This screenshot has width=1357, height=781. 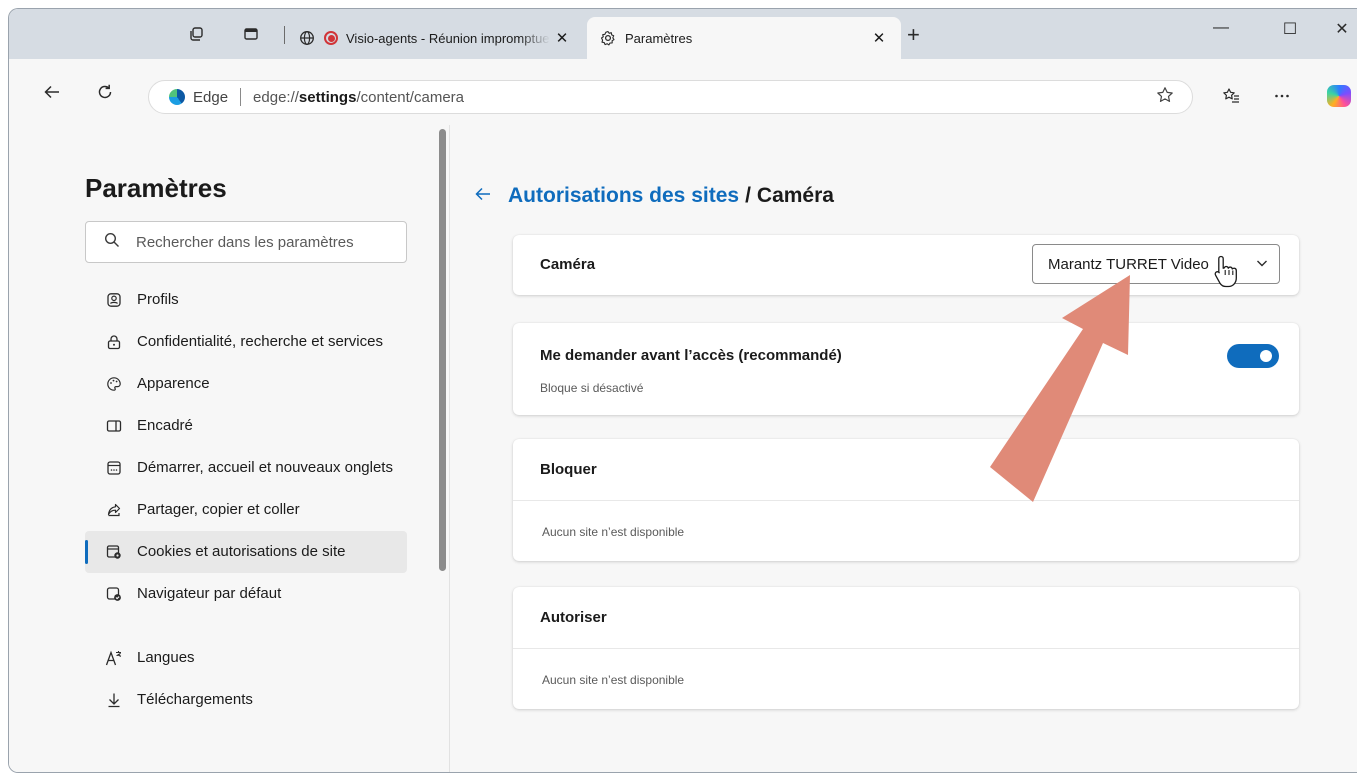 I want to click on block-label: Bloquer, so click(x=568, y=469).